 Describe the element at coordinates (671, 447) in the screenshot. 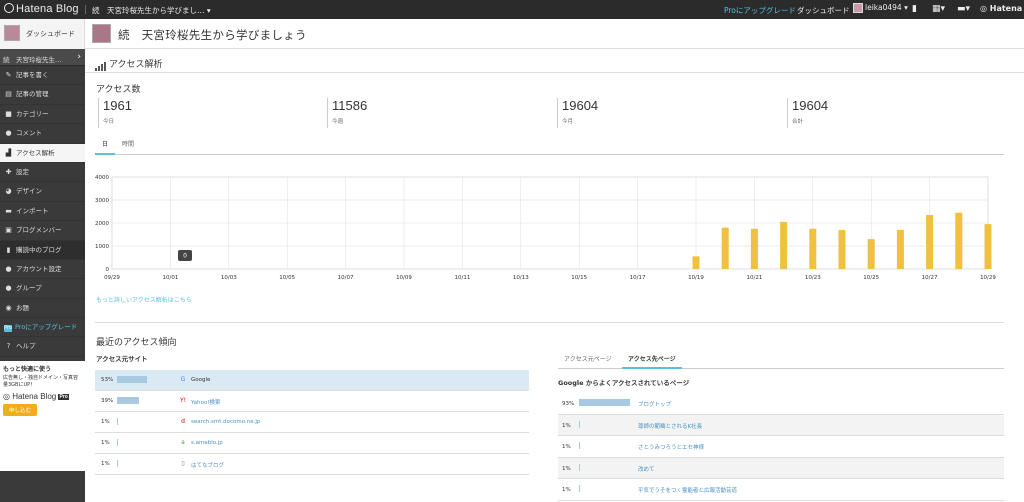

I see `destination-name: さとうみつろうとエセ神様` at that location.